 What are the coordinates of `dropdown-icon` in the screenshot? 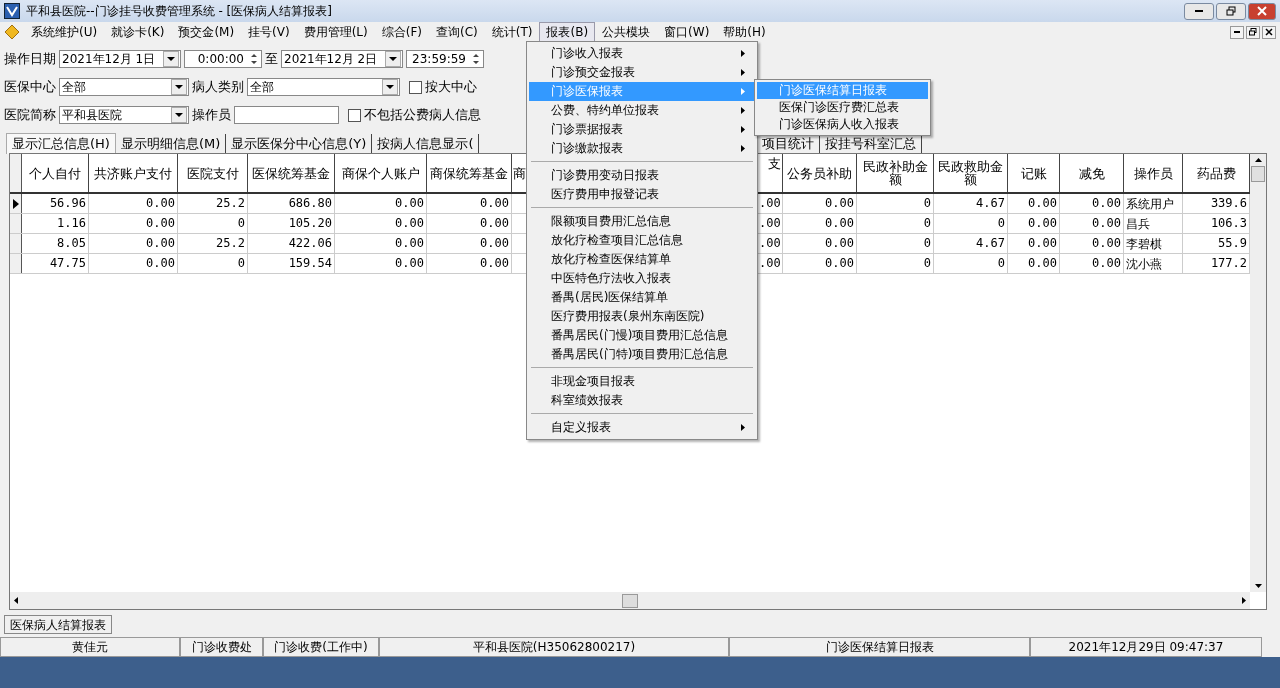 It's located at (179, 115).